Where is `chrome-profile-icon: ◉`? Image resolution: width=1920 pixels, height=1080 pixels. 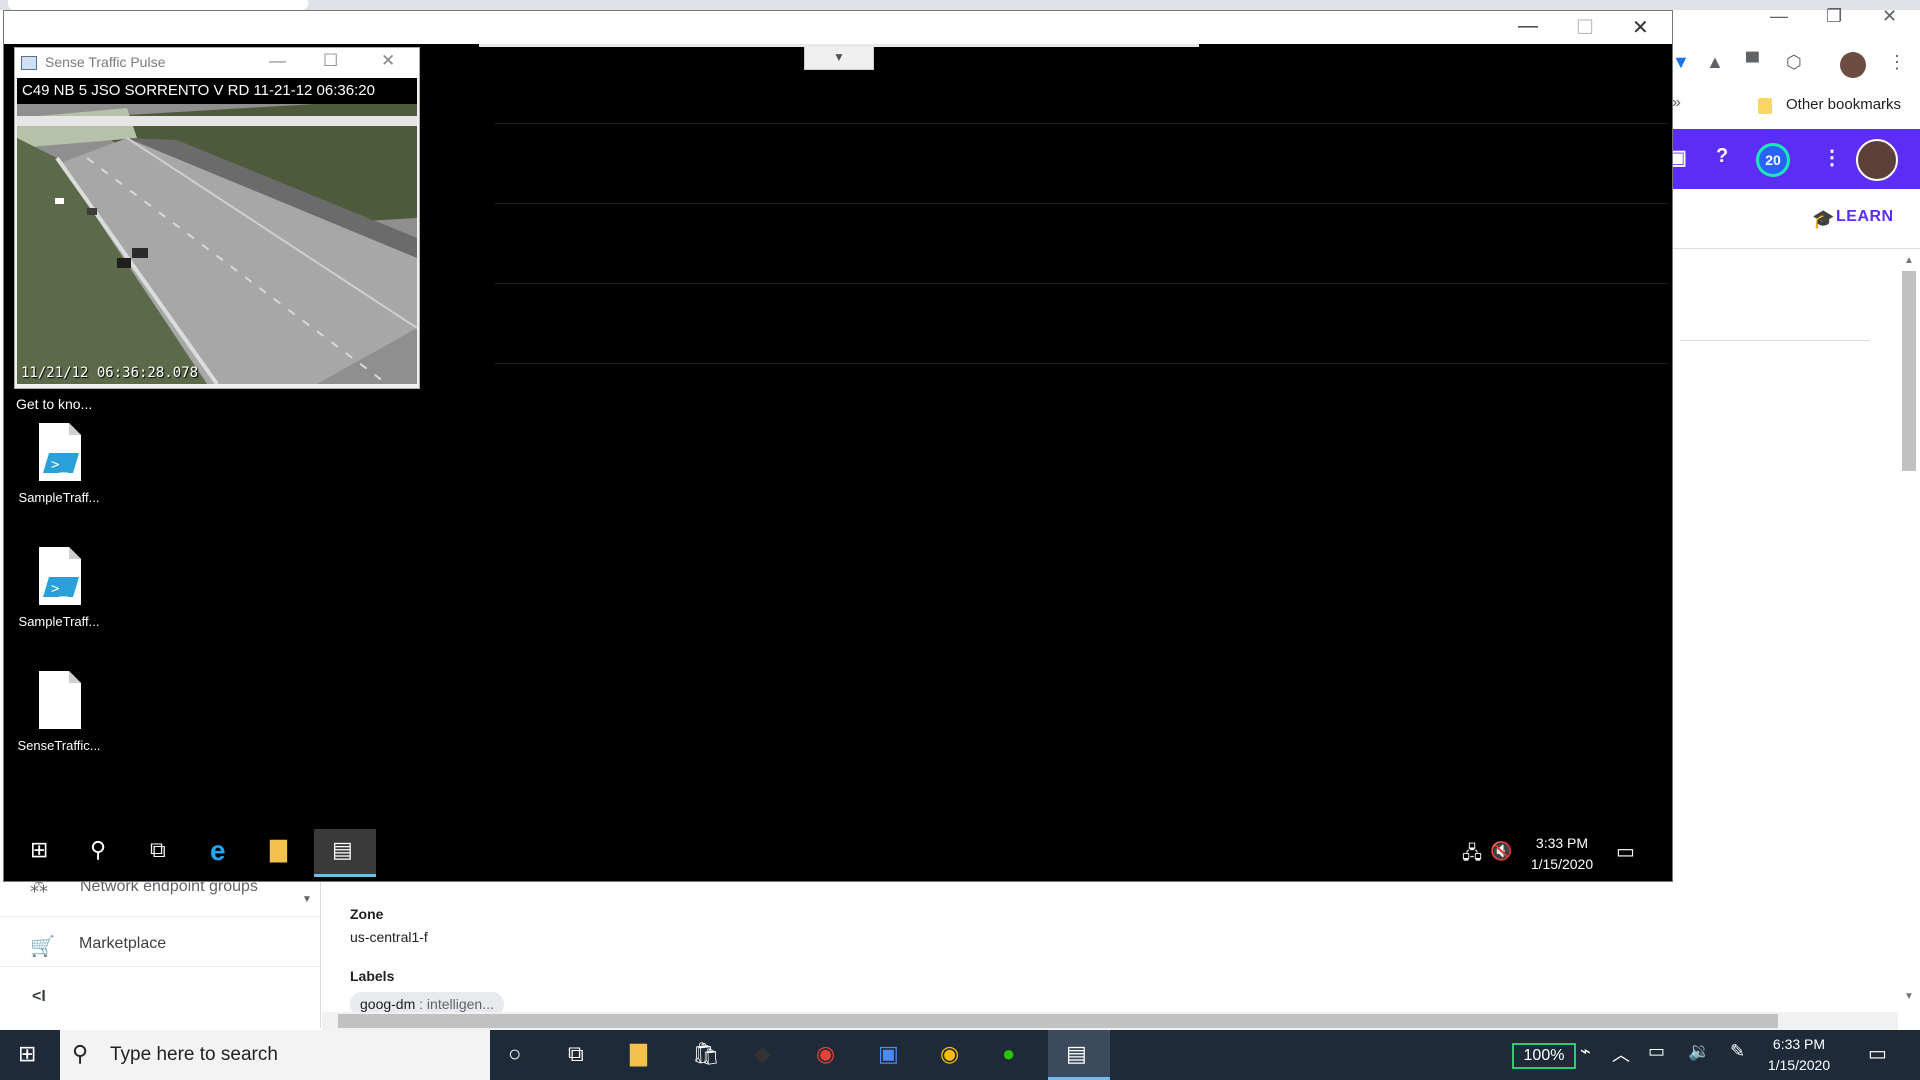
chrome-profile-icon: ◉ is located at coordinates (949, 1054).